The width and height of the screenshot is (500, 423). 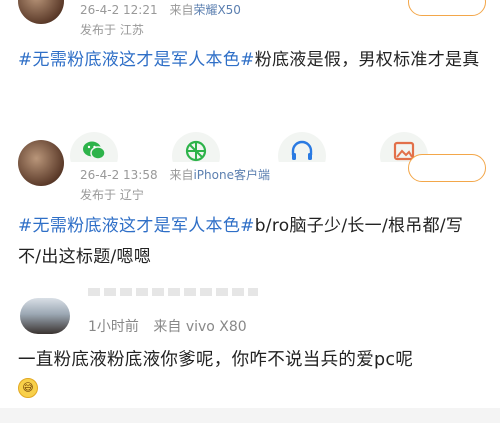 I want to click on post-meta: 26-4-2 13:58 来自iPhone客户端, so click(x=175, y=174).